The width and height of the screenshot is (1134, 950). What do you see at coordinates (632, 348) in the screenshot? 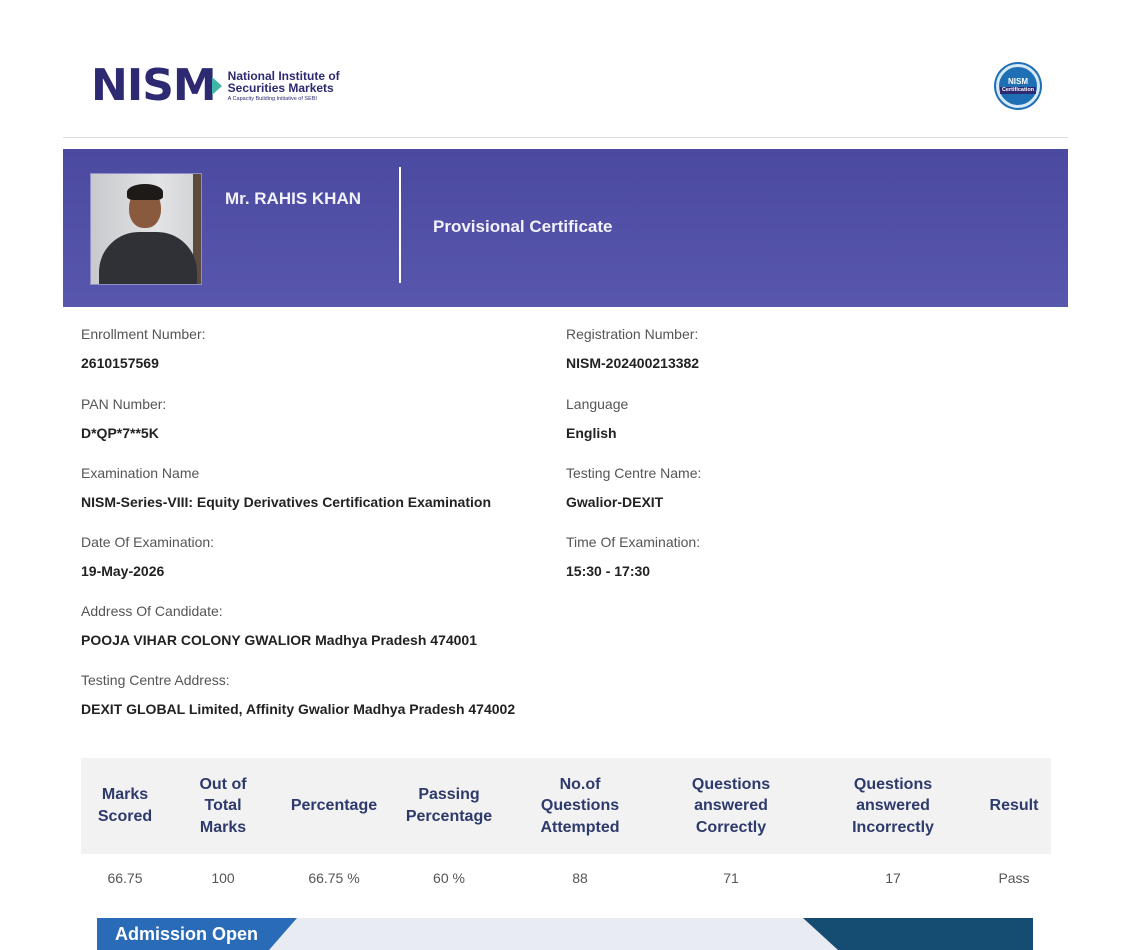
I see `registration-field: Registration Number: NISM-202400213382` at bounding box center [632, 348].